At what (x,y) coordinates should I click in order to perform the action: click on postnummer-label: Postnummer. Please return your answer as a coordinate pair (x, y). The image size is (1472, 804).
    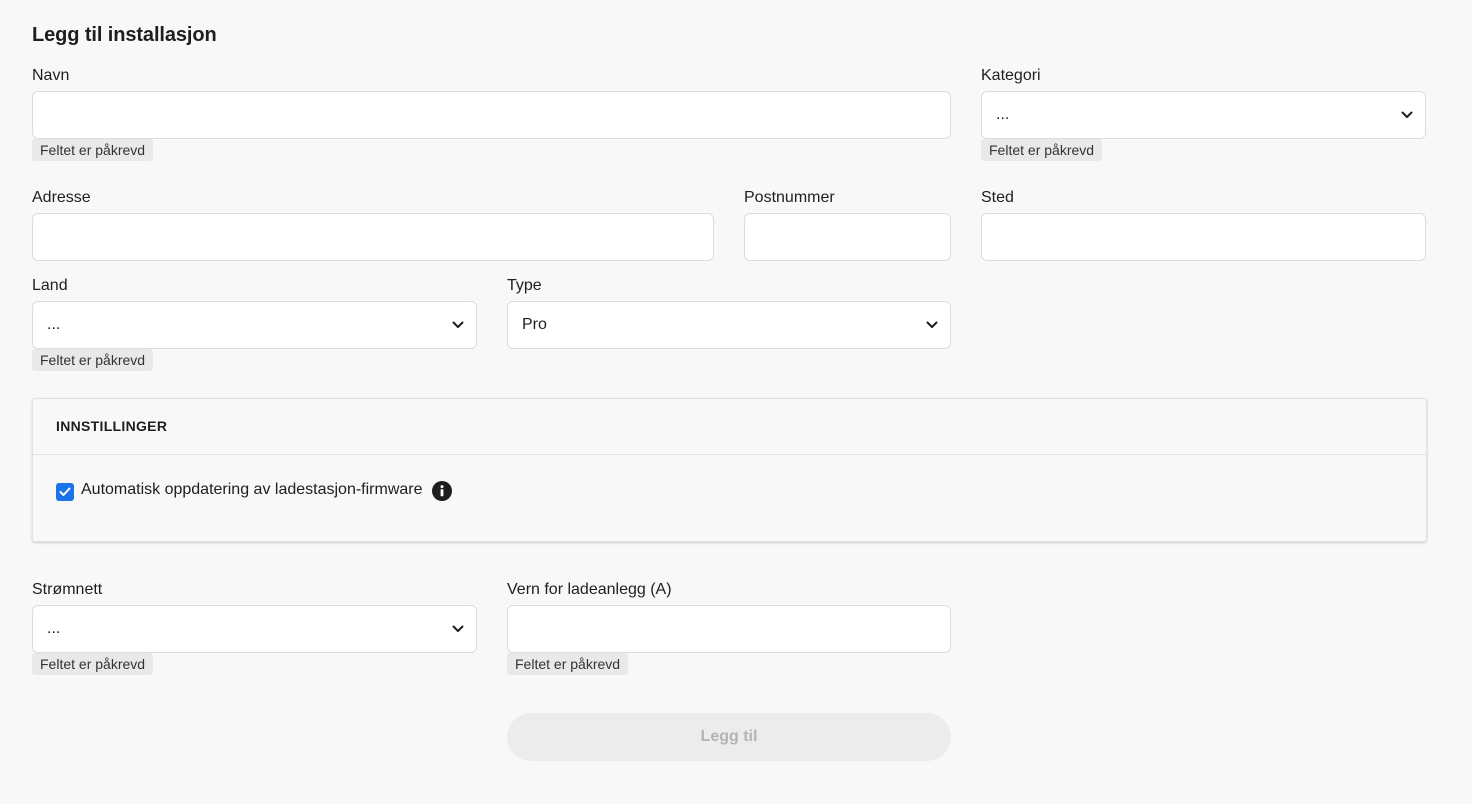
    Looking at the image, I should click on (789, 197).